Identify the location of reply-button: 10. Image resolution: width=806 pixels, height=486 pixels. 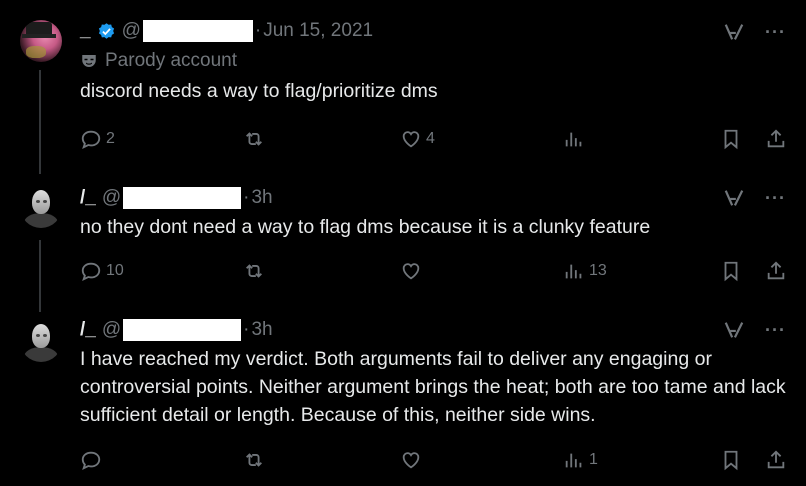
(102, 271).